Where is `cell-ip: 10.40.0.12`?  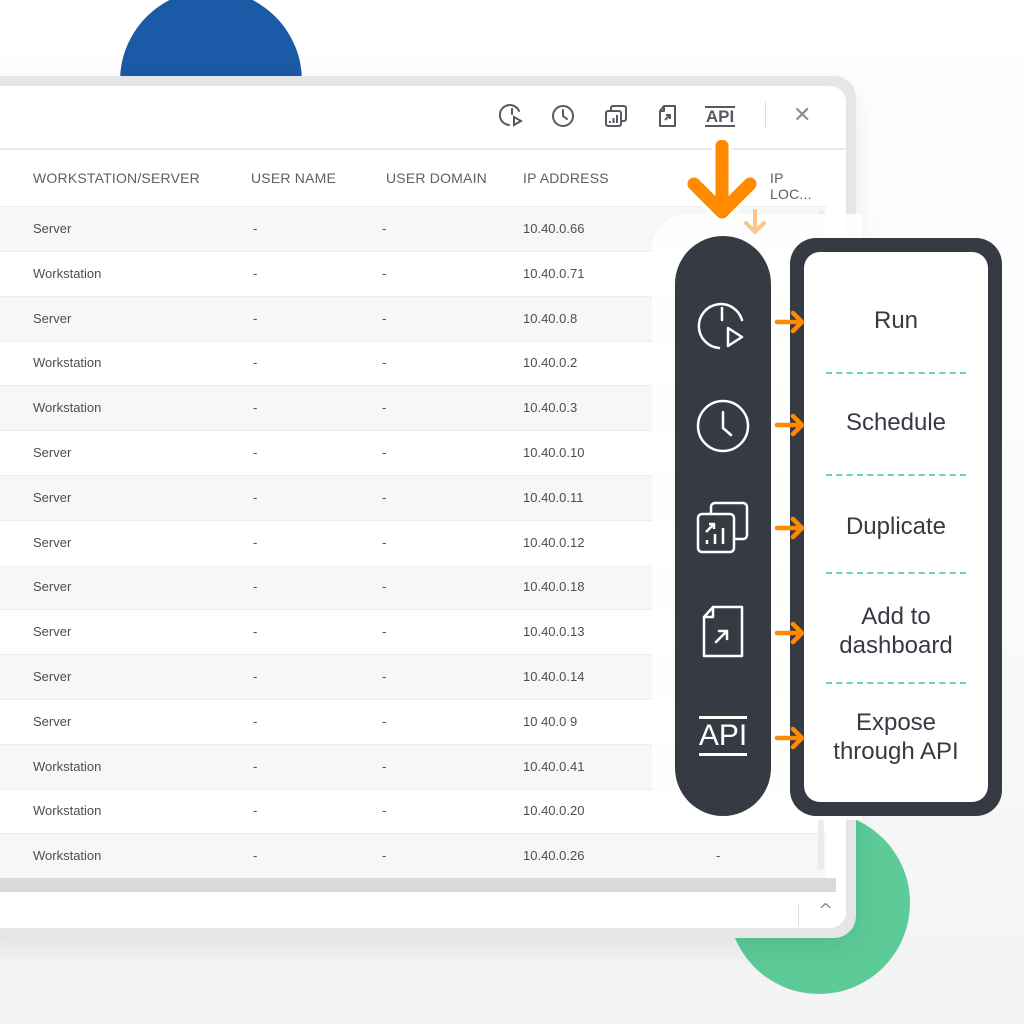 cell-ip: 10.40.0.12 is located at coordinates (554, 542).